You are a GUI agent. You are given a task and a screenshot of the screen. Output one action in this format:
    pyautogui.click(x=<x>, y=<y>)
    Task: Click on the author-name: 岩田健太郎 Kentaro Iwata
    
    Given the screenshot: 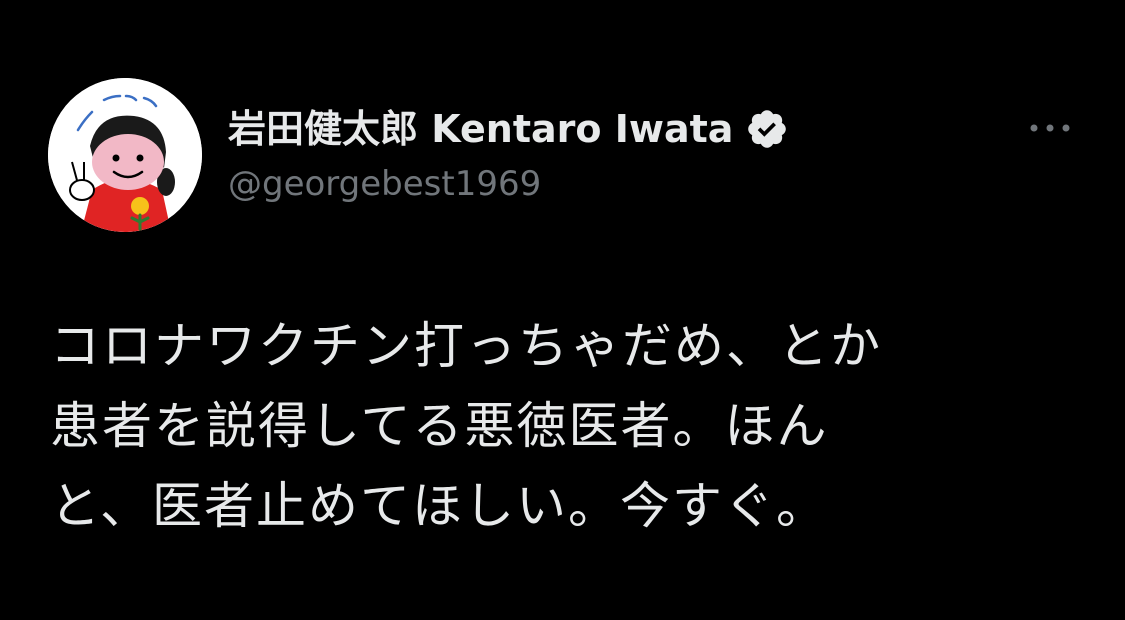 What is the action you would take?
    pyautogui.click(x=508, y=129)
    